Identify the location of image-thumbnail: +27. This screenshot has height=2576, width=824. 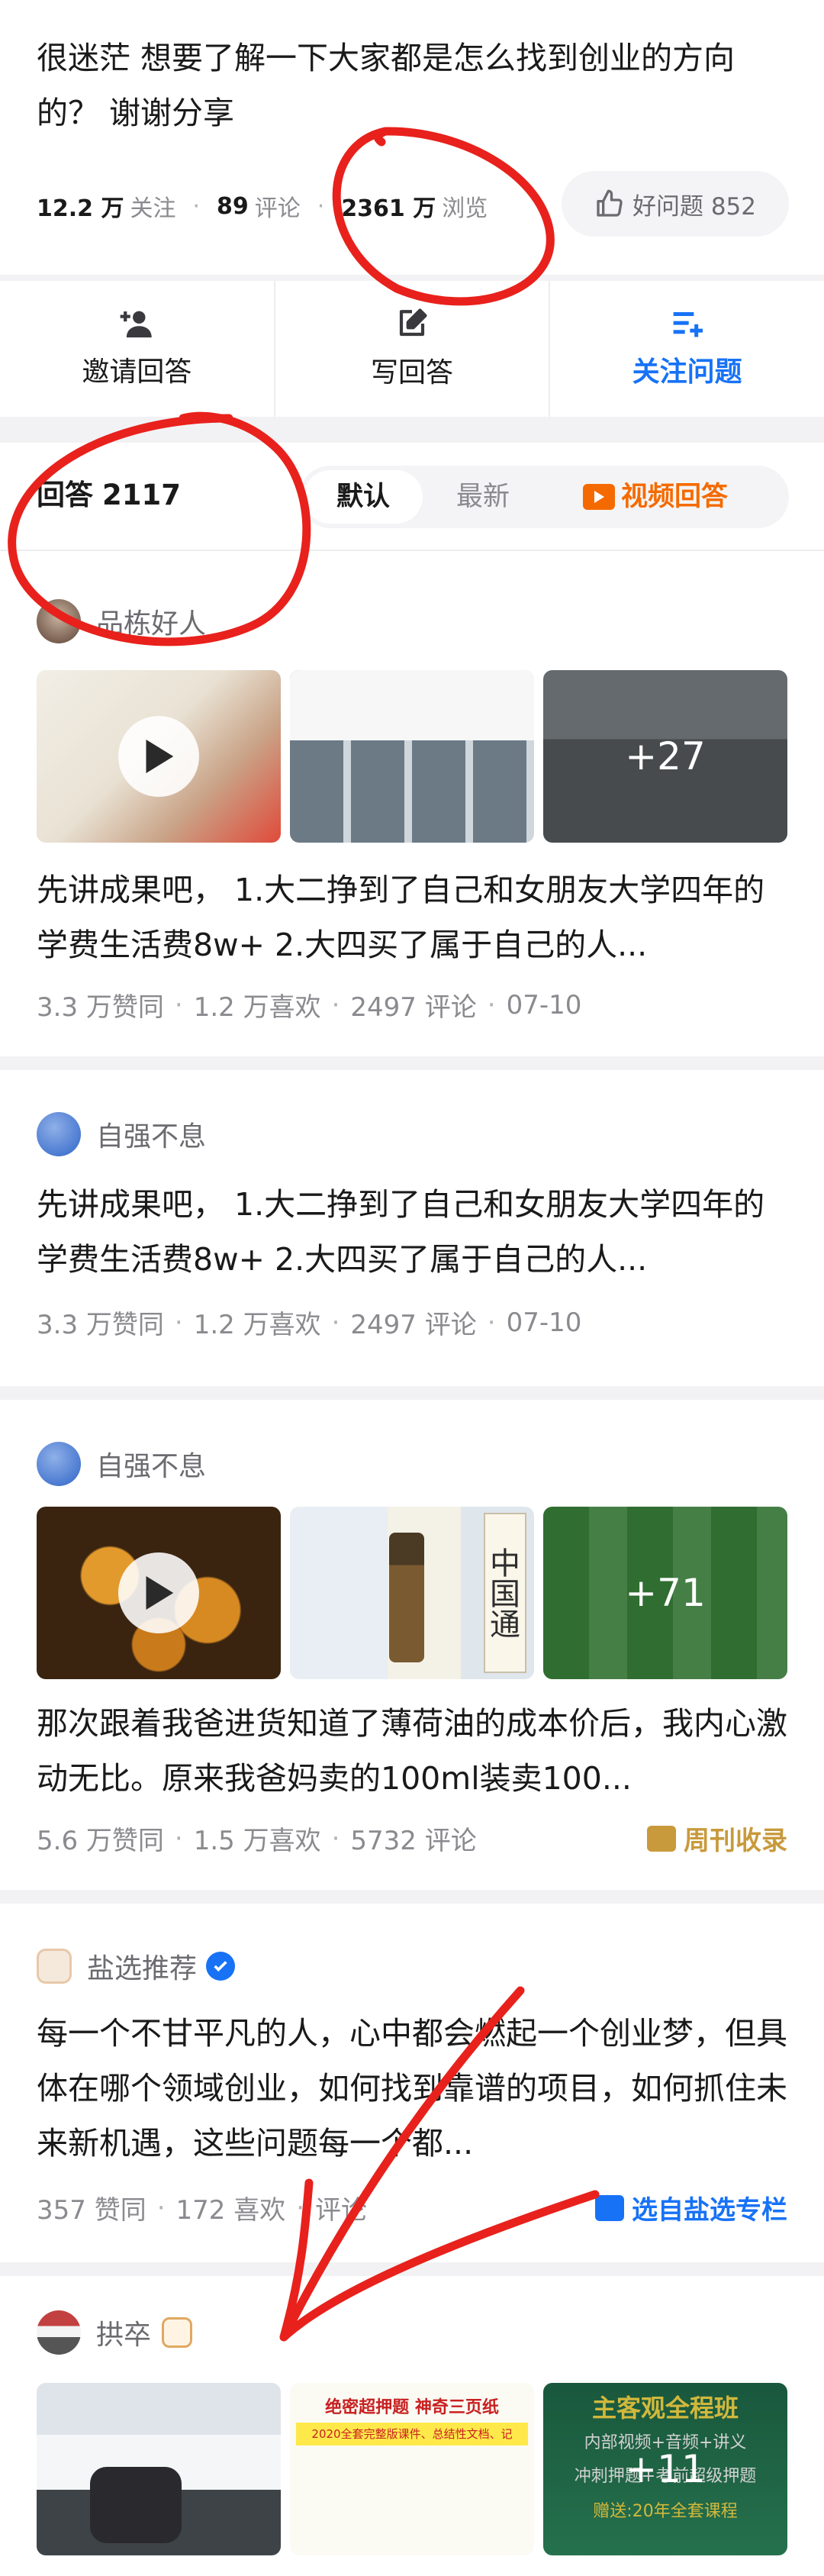
(665, 757).